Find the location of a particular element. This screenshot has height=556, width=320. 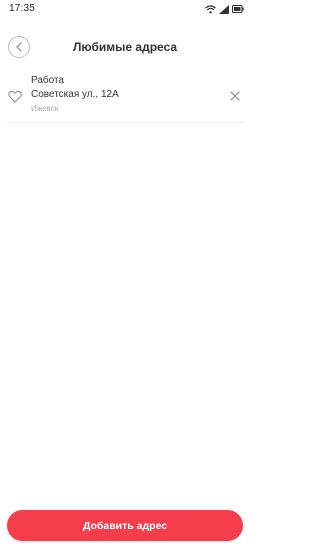

page-title: Любимые адреса is located at coordinates (125, 47).